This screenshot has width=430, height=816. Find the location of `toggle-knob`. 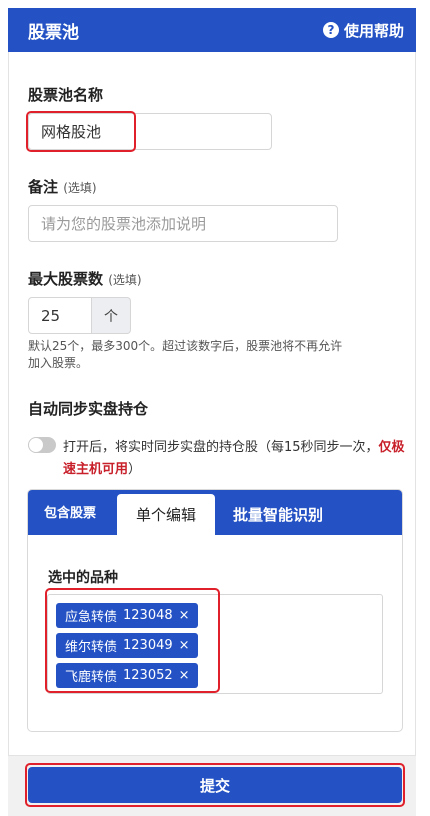

toggle-knob is located at coordinates (36, 445).